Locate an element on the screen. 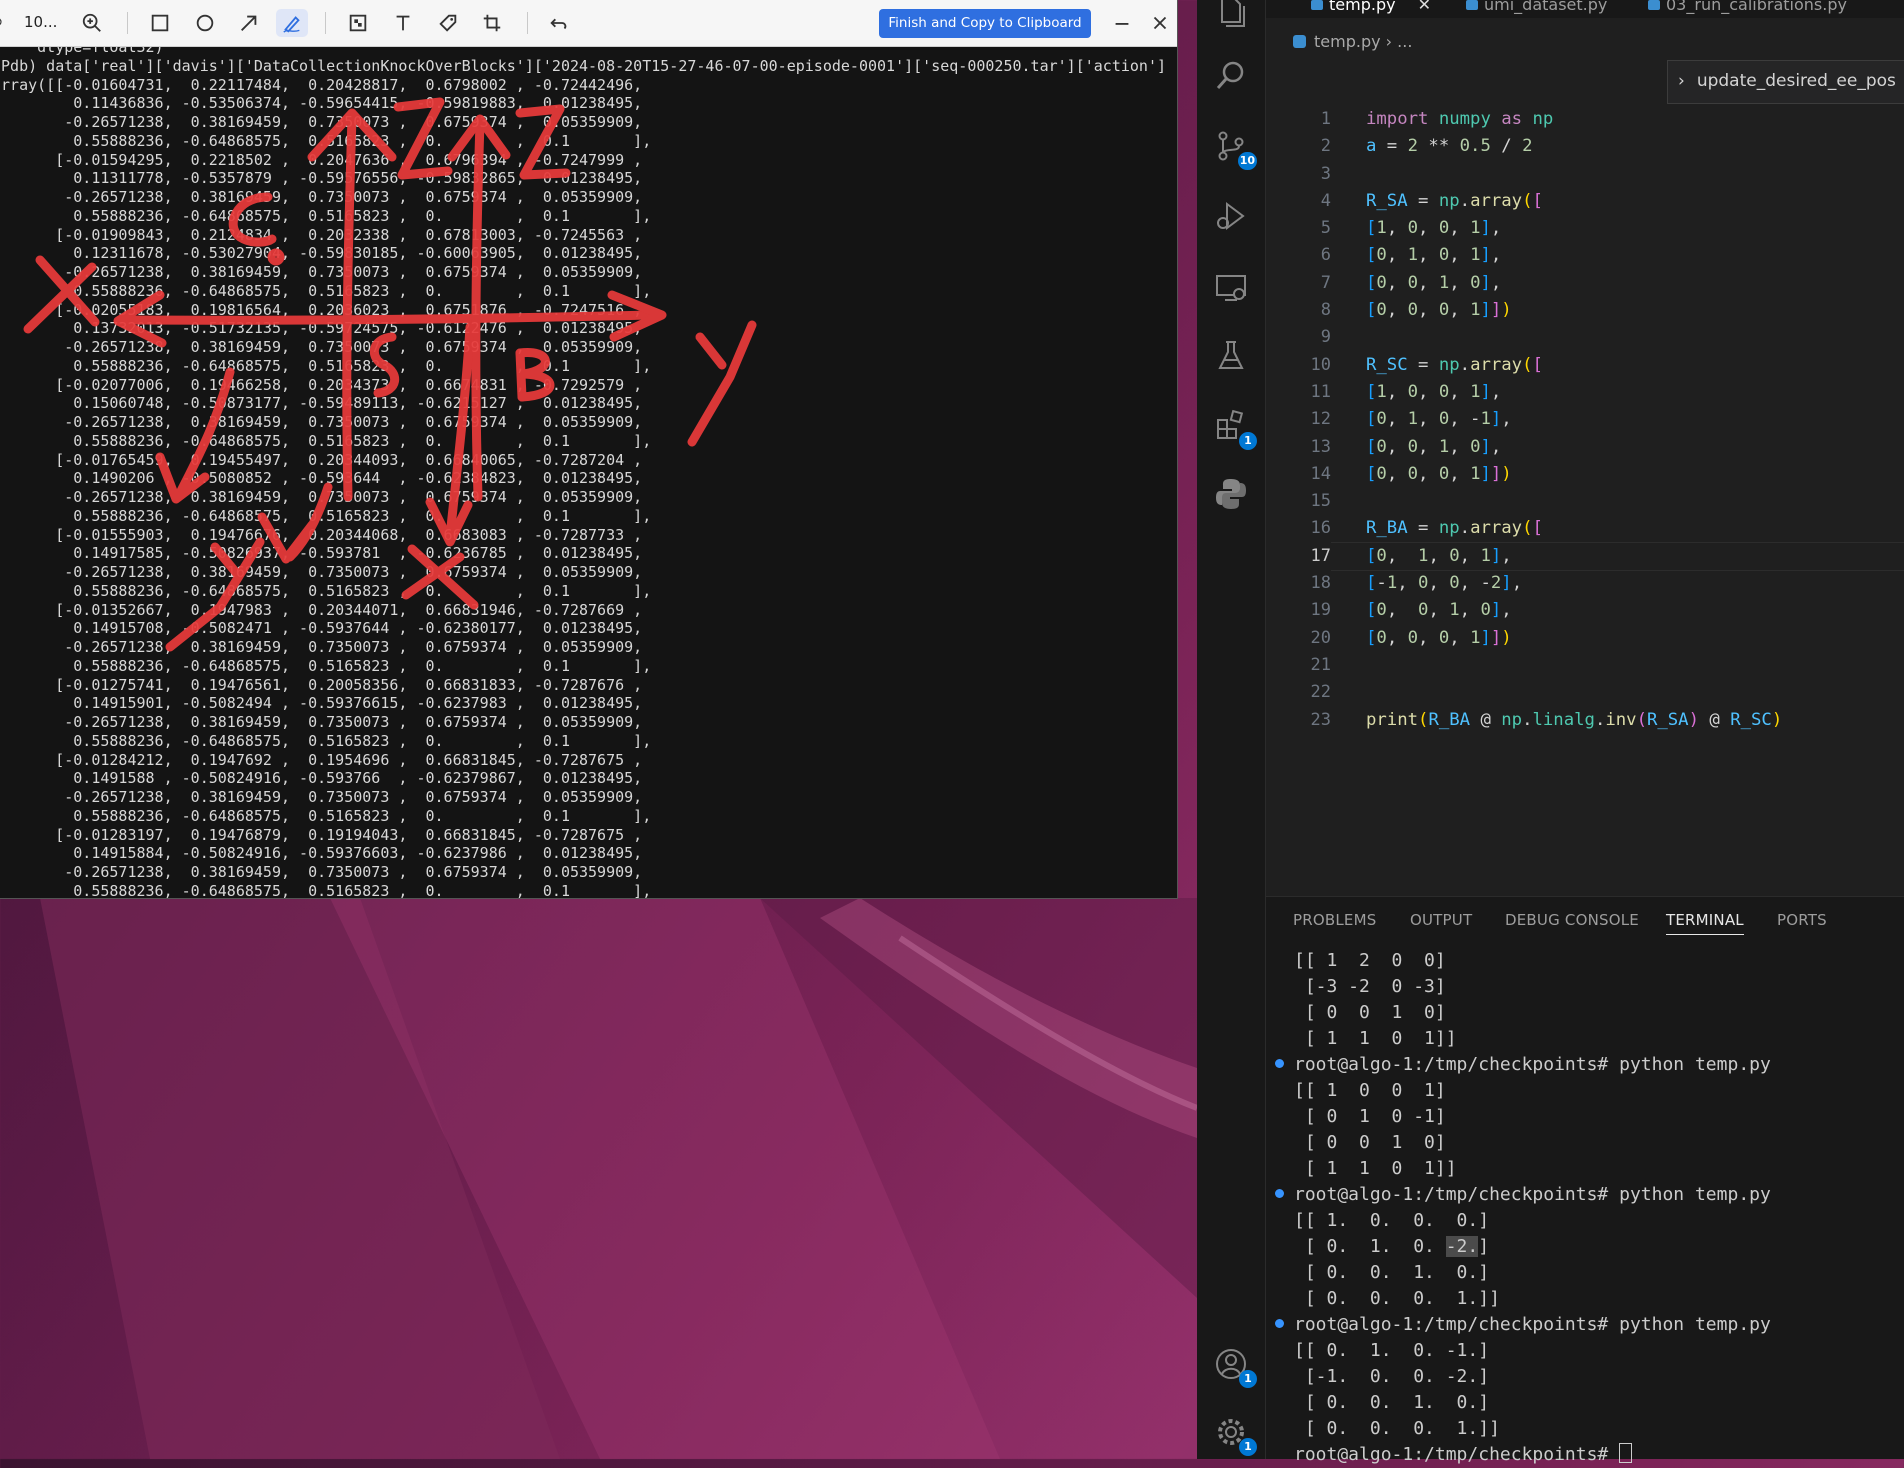  accounts-badge: 1 is located at coordinates (1248, 1379).